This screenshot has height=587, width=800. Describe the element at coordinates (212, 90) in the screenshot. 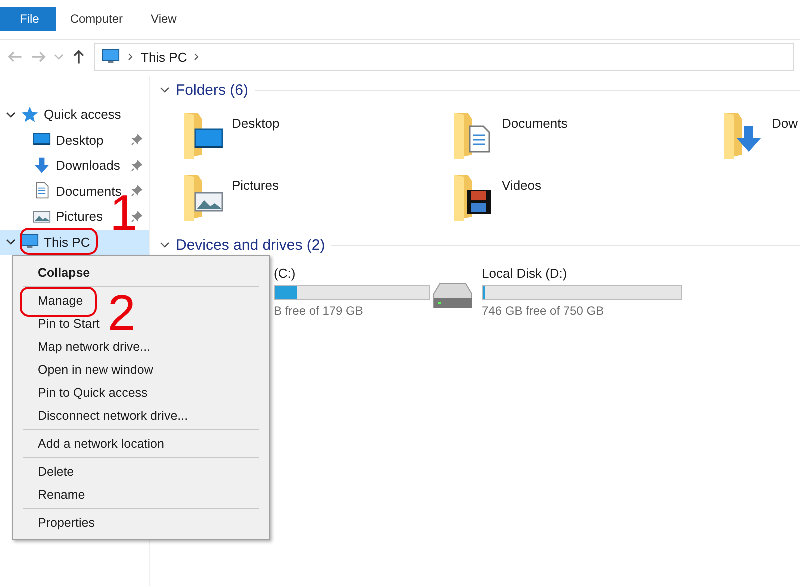

I see `group-heading: Folders (6)` at that location.